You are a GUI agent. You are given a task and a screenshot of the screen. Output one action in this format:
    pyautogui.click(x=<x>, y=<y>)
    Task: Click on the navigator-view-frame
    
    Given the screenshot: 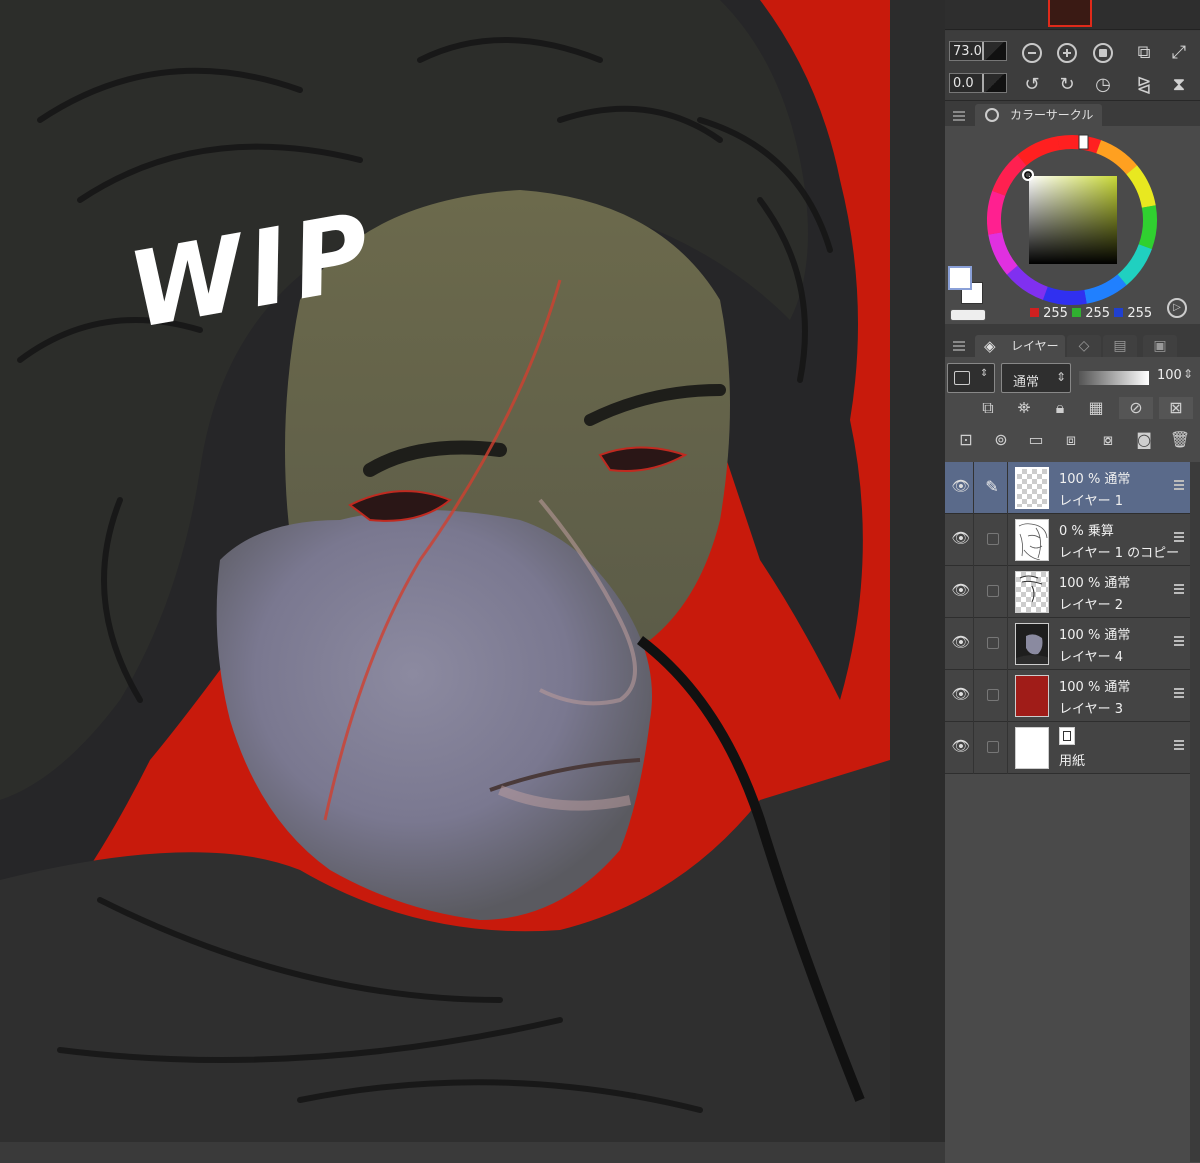 What is the action you would take?
    pyautogui.click(x=1070, y=13)
    